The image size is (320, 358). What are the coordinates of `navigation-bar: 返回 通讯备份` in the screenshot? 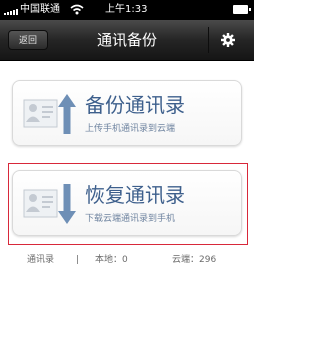 It's located at (127, 40).